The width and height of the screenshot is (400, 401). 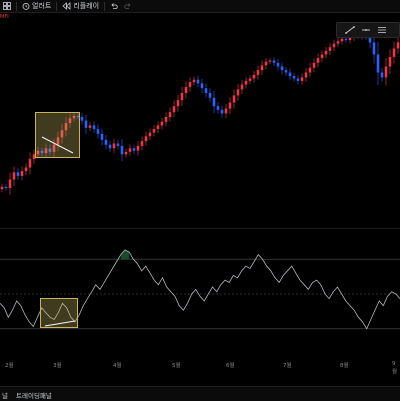 I want to click on fib-levels-icon, so click(x=382, y=30).